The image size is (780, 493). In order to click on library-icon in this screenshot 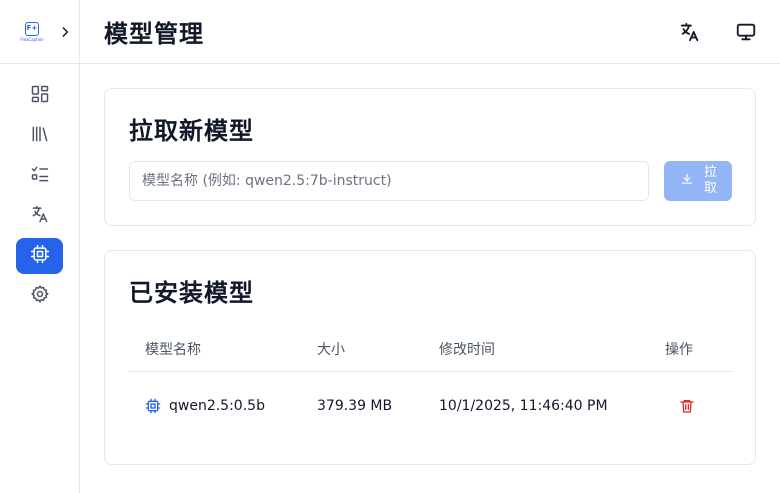, I will do `click(40, 136)`.